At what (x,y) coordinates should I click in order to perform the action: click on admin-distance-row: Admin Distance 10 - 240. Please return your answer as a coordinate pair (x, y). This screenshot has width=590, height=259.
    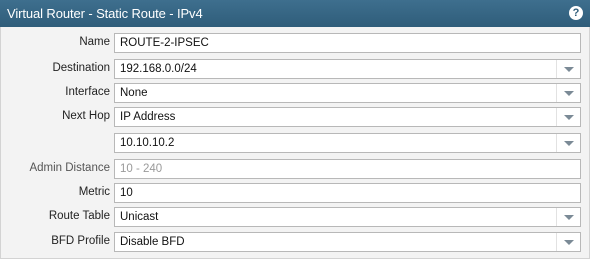
    Looking at the image, I should click on (295, 169).